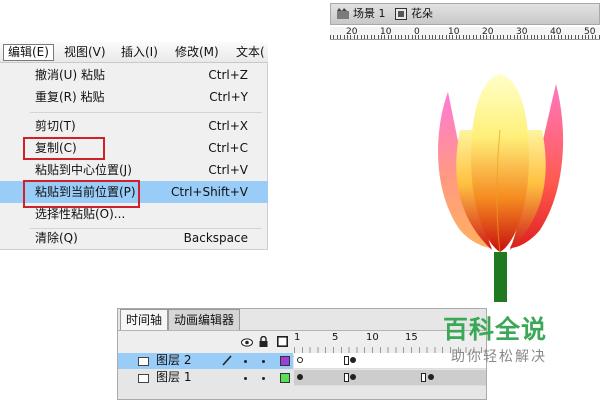  I want to click on pencil-icon, so click(227, 360).